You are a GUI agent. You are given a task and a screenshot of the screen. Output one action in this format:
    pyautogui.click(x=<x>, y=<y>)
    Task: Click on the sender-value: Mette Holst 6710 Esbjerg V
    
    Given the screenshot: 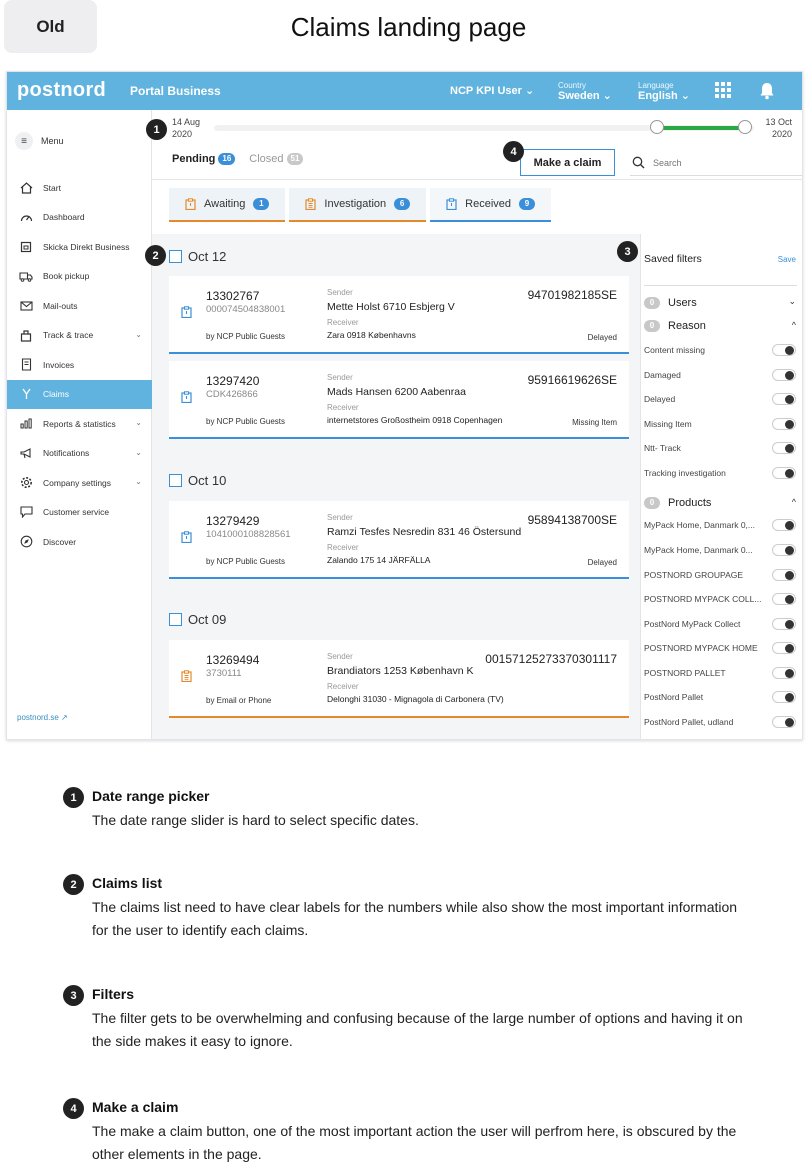 What is the action you would take?
    pyautogui.click(x=391, y=307)
    